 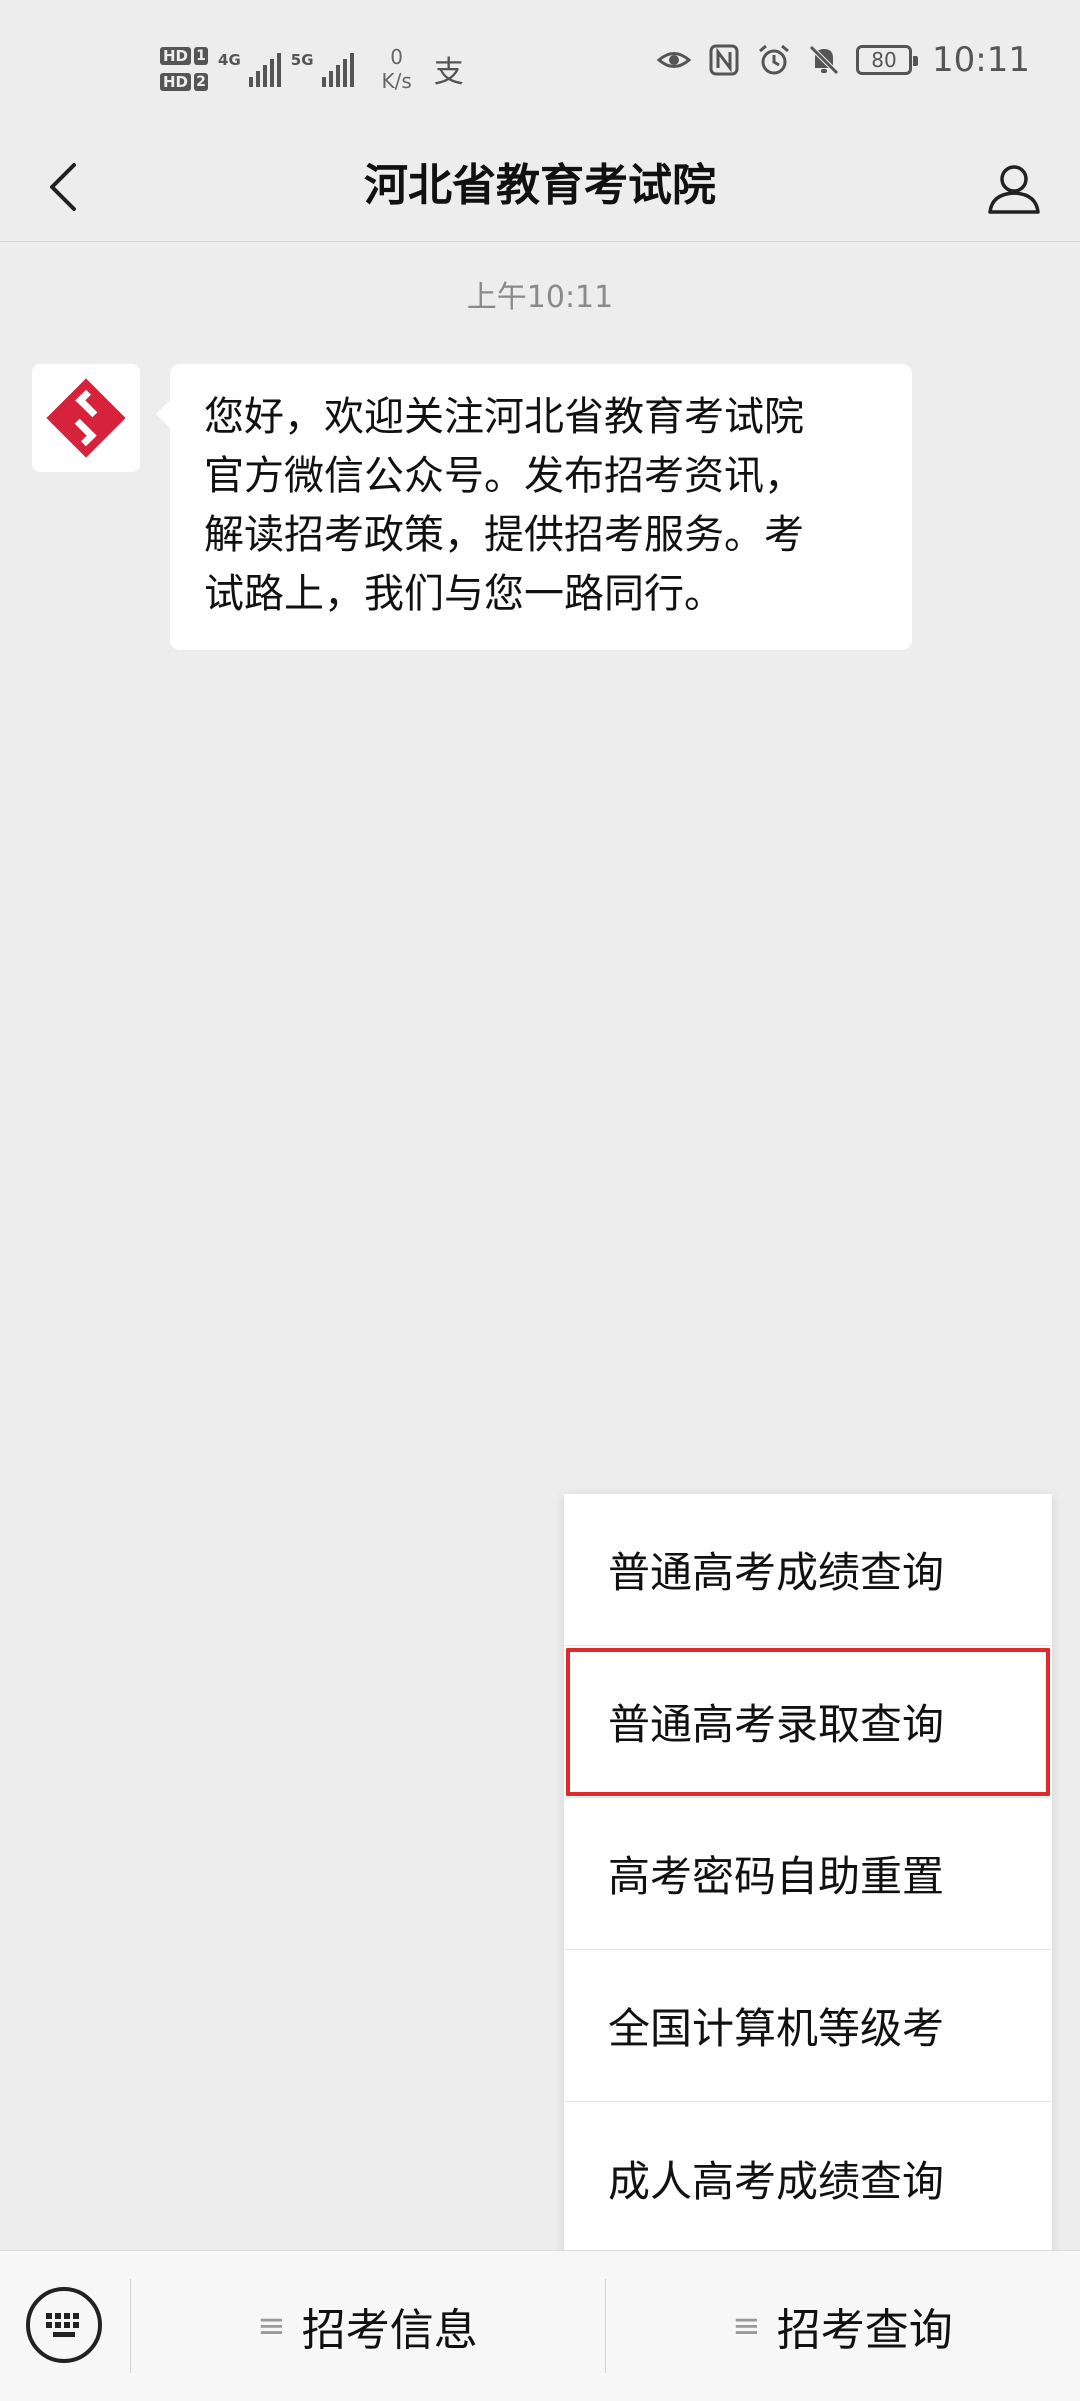 I want to click on battery-level: 80, so click(x=884, y=60).